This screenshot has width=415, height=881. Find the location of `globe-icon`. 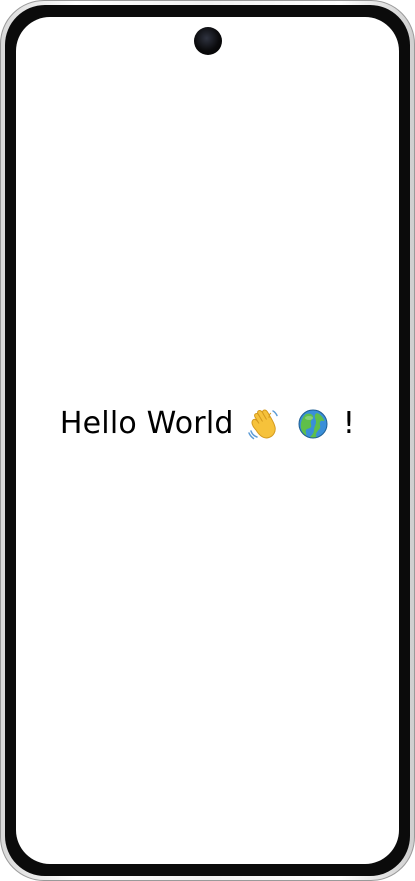

globe-icon is located at coordinates (313, 424).